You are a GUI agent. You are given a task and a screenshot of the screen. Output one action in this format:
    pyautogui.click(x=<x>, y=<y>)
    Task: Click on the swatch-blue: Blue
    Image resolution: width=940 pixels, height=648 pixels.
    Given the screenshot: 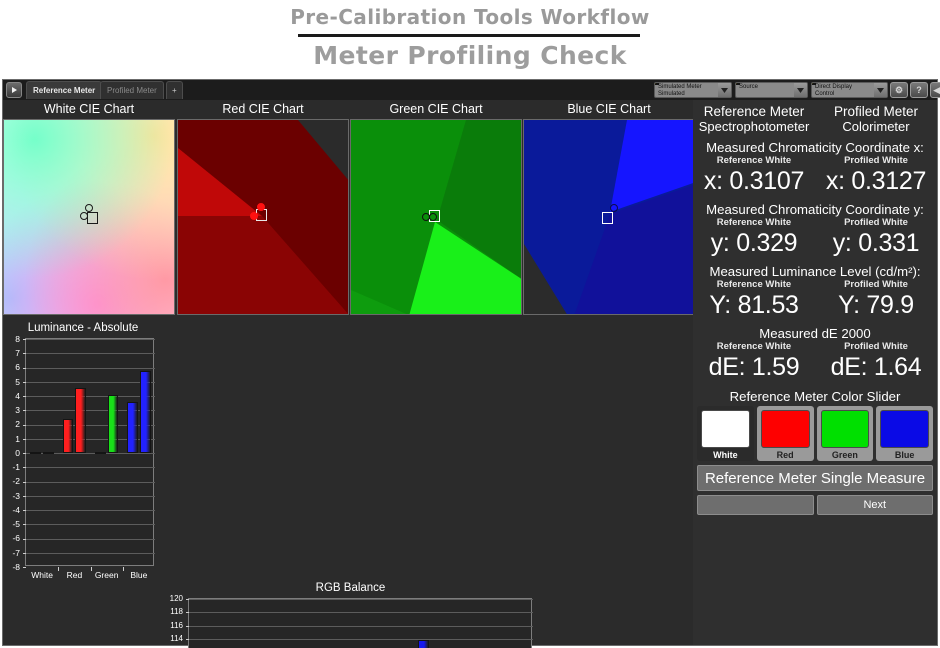 What is the action you would take?
    pyautogui.click(x=904, y=433)
    